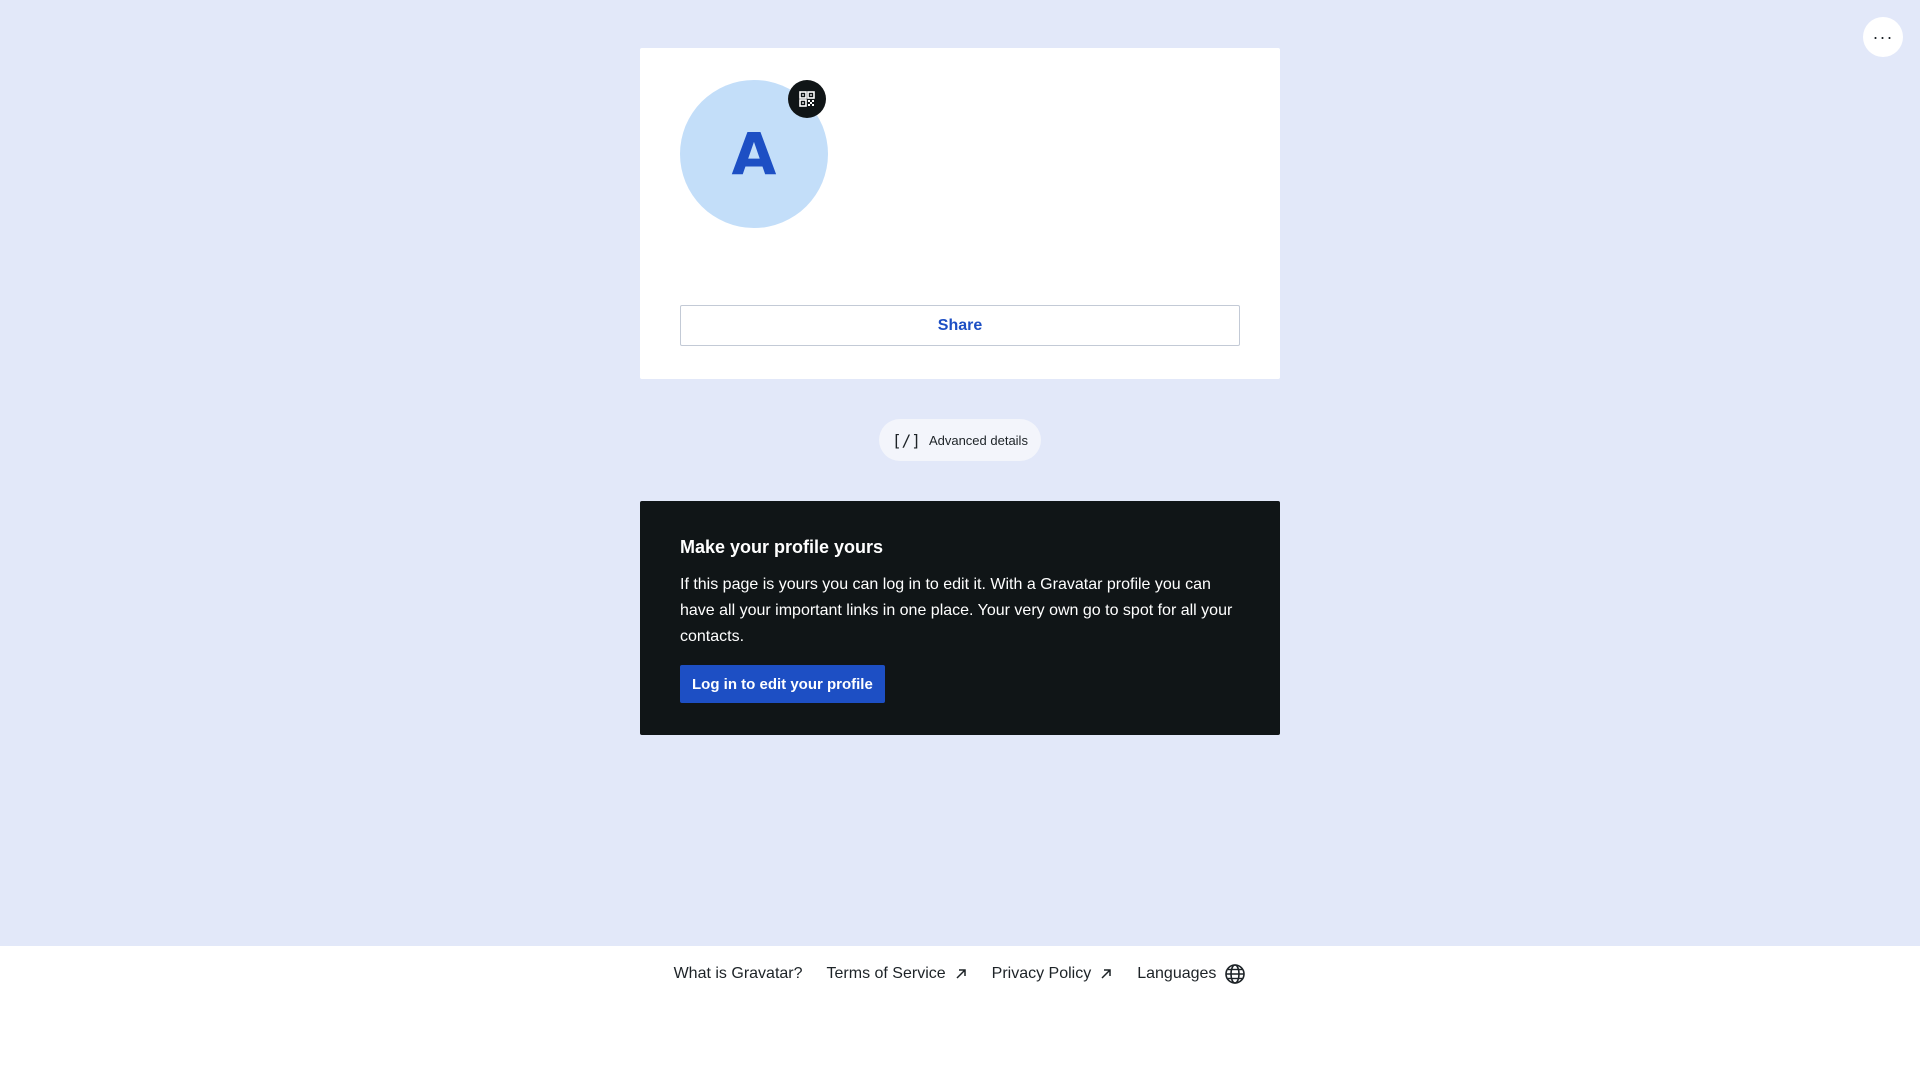 The image size is (1920, 1080). Describe the element at coordinates (782, 547) in the screenshot. I see `promo-title: Make your profile yours` at that location.